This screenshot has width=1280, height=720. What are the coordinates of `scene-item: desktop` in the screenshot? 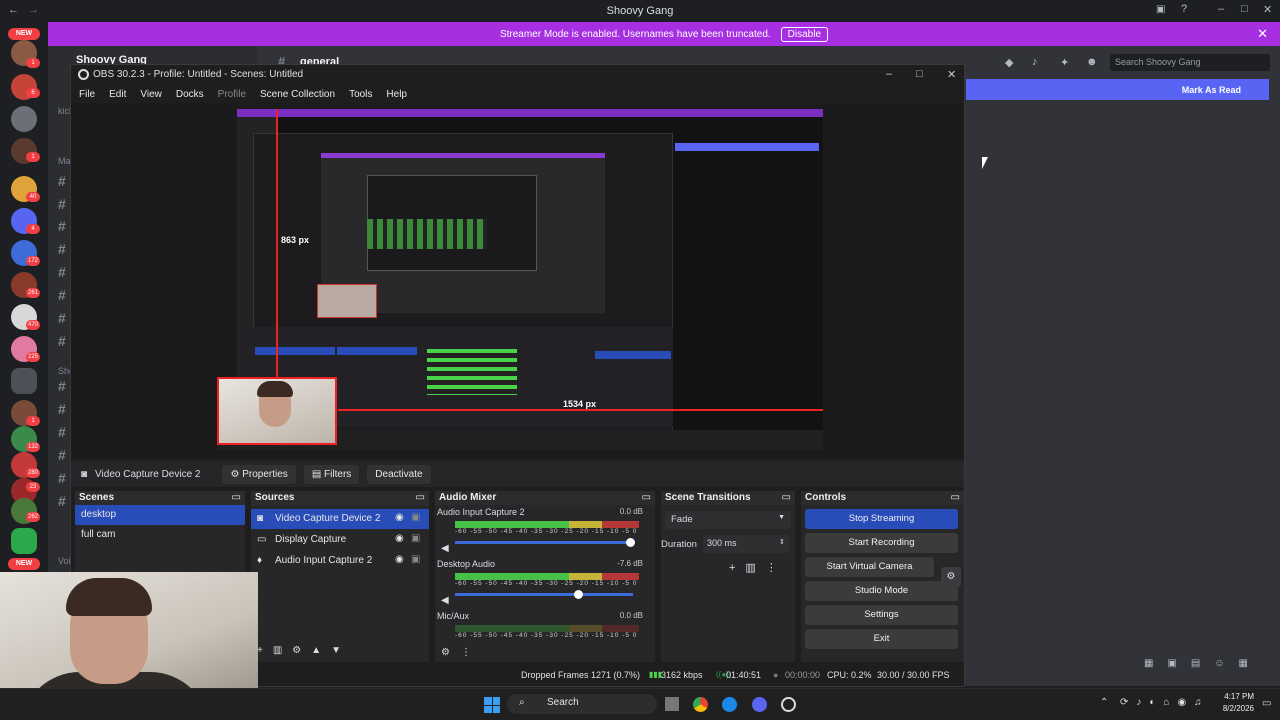 It's located at (160, 515).